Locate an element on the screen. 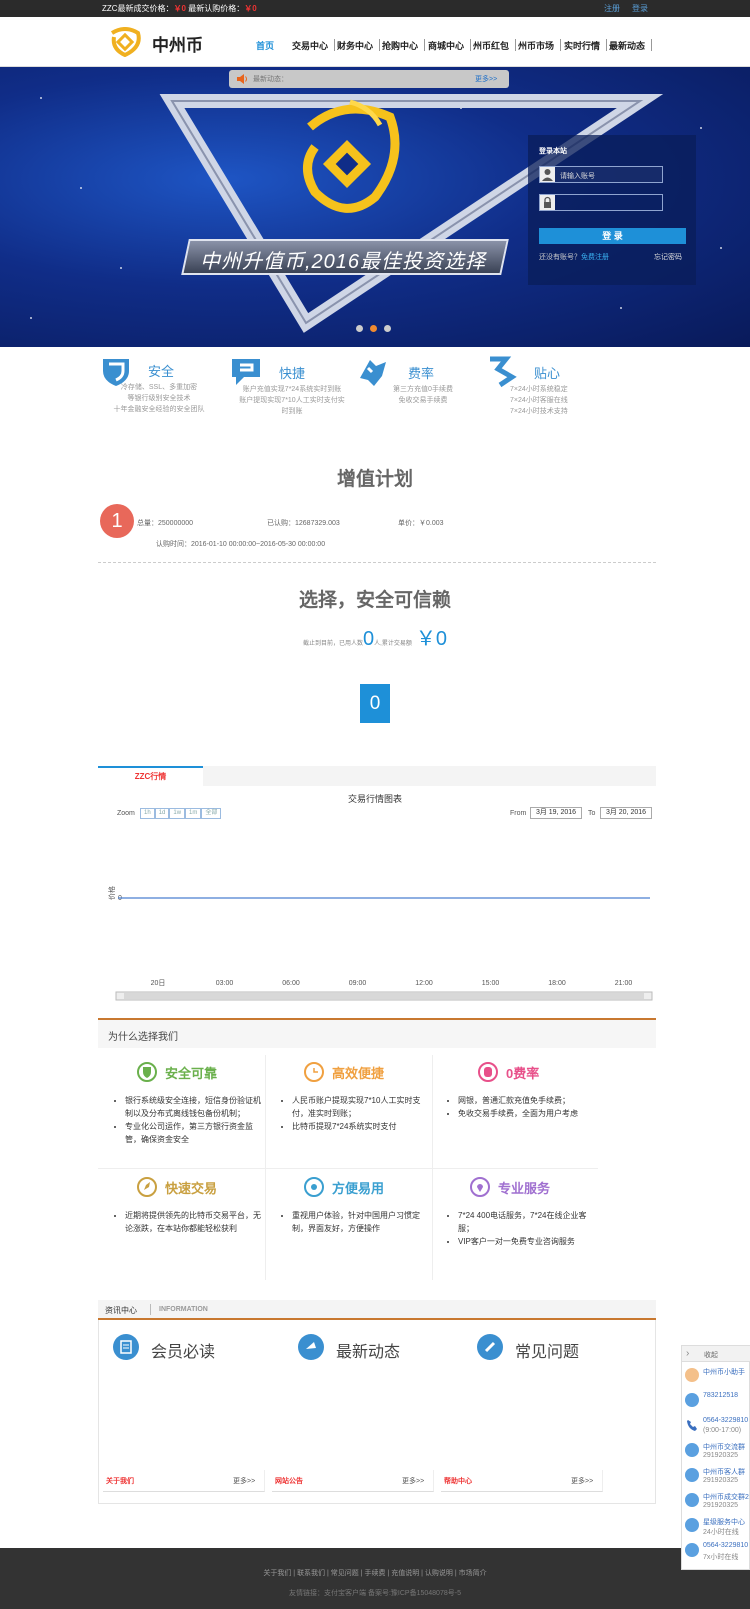  service-item: 0564-3229810 7x小时在线 is located at coordinates (715, 1552).